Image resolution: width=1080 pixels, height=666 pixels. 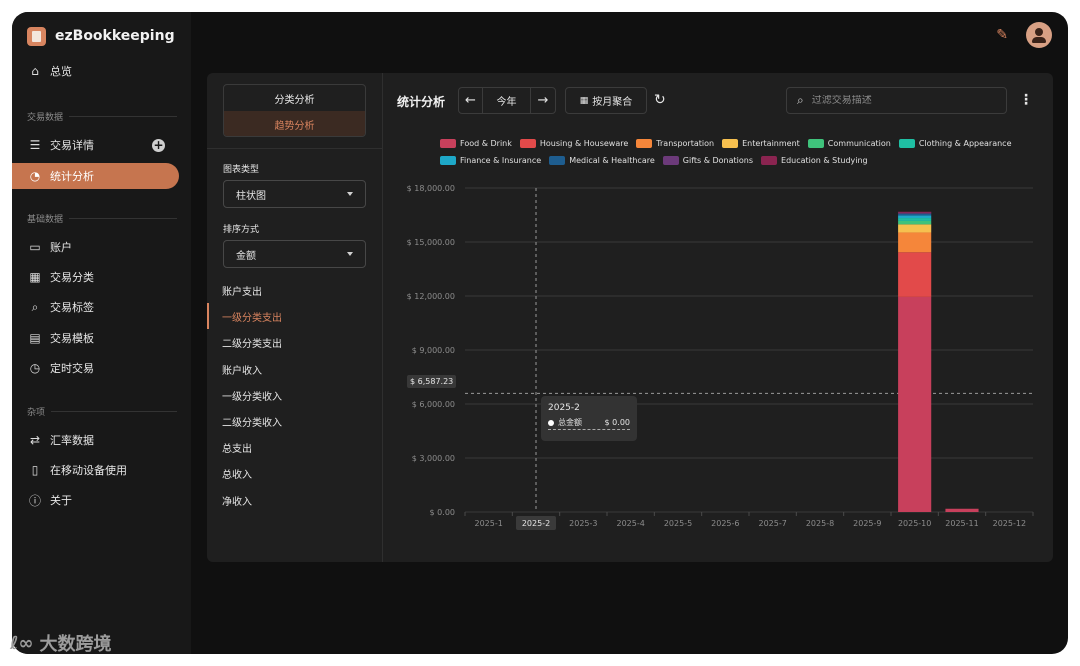 I want to click on x-tick-label: 2025-6, so click(x=725, y=523).